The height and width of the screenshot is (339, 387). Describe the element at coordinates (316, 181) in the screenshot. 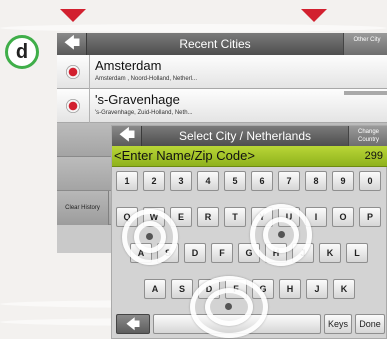

I see `key-8: 8` at that location.